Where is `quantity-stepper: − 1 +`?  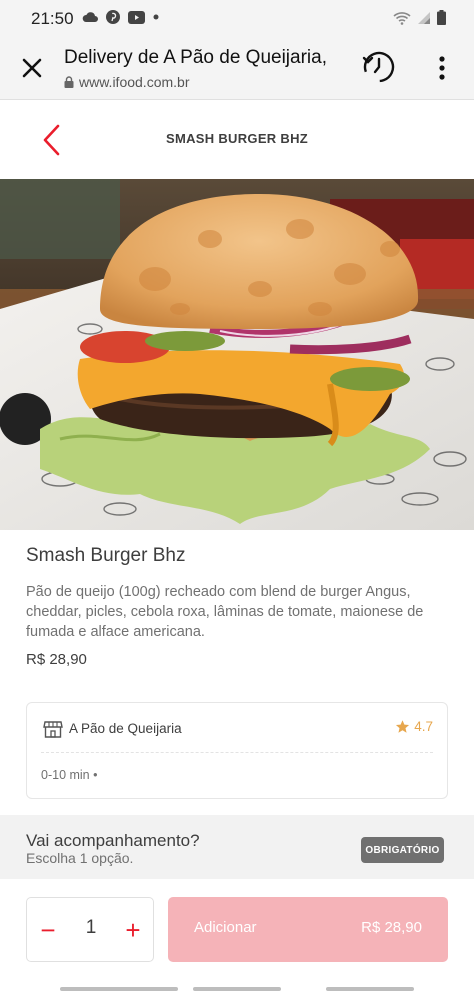 quantity-stepper: − 1 + is located at coordinates (90, 929).